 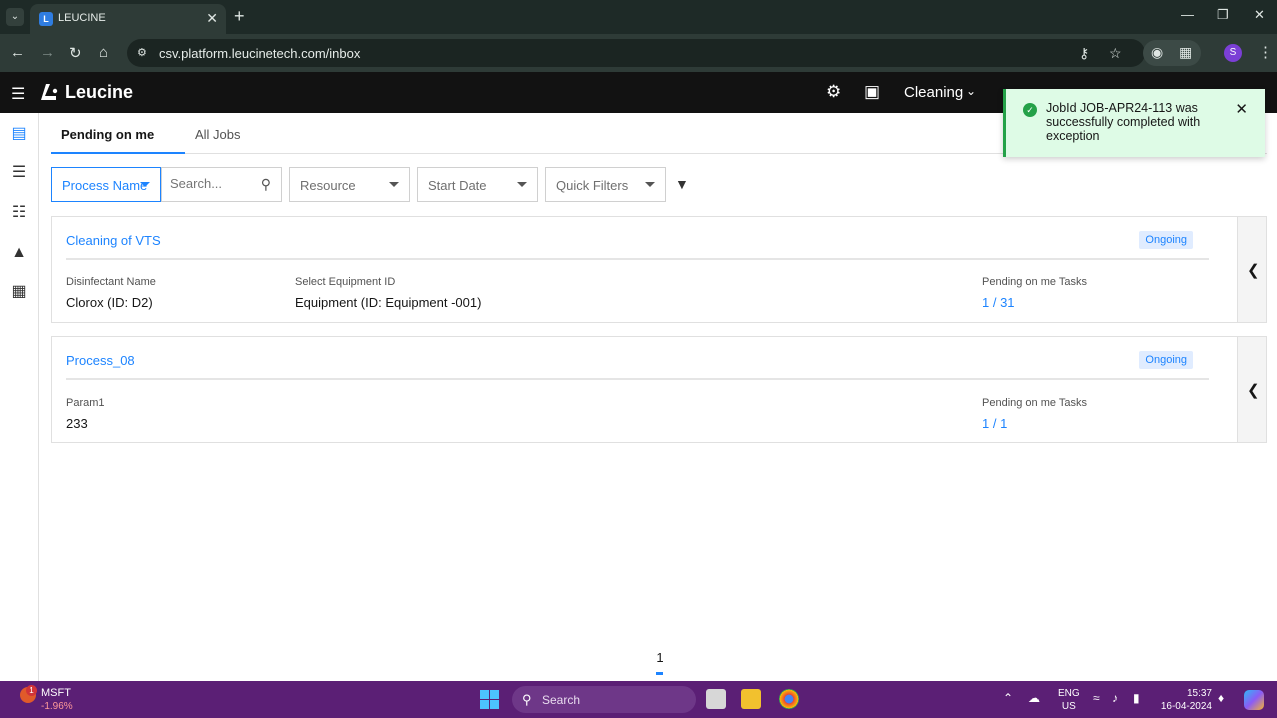 I want to click on pending-tasks-count: 1 / 1, so click(x=994, y=423).